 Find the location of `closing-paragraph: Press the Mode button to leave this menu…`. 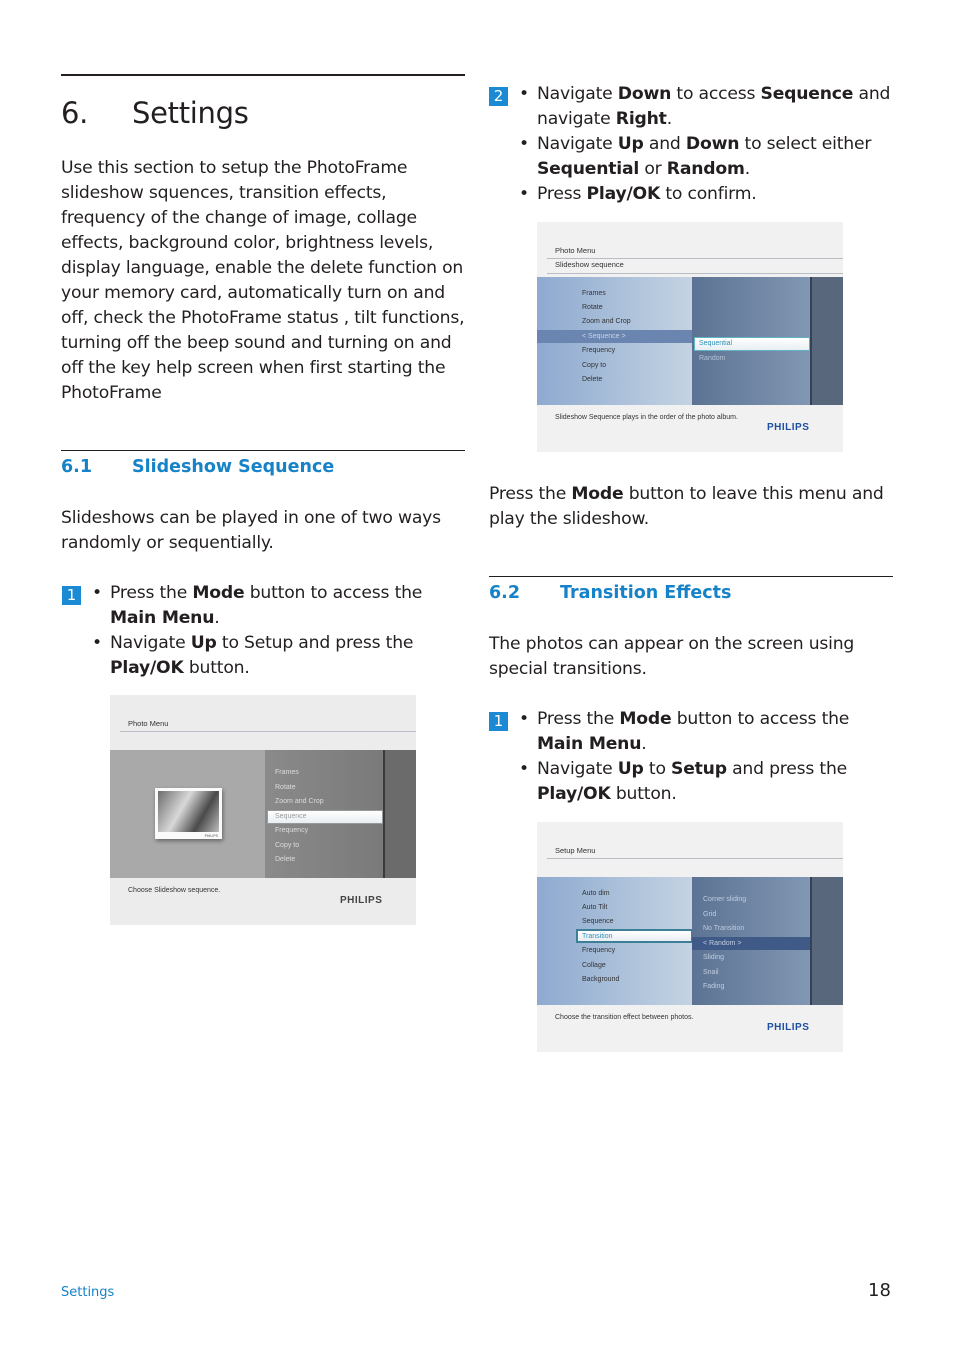

closing-paragraph: Press the Mode button to leave this menu… is located at coordinates (686, 506).